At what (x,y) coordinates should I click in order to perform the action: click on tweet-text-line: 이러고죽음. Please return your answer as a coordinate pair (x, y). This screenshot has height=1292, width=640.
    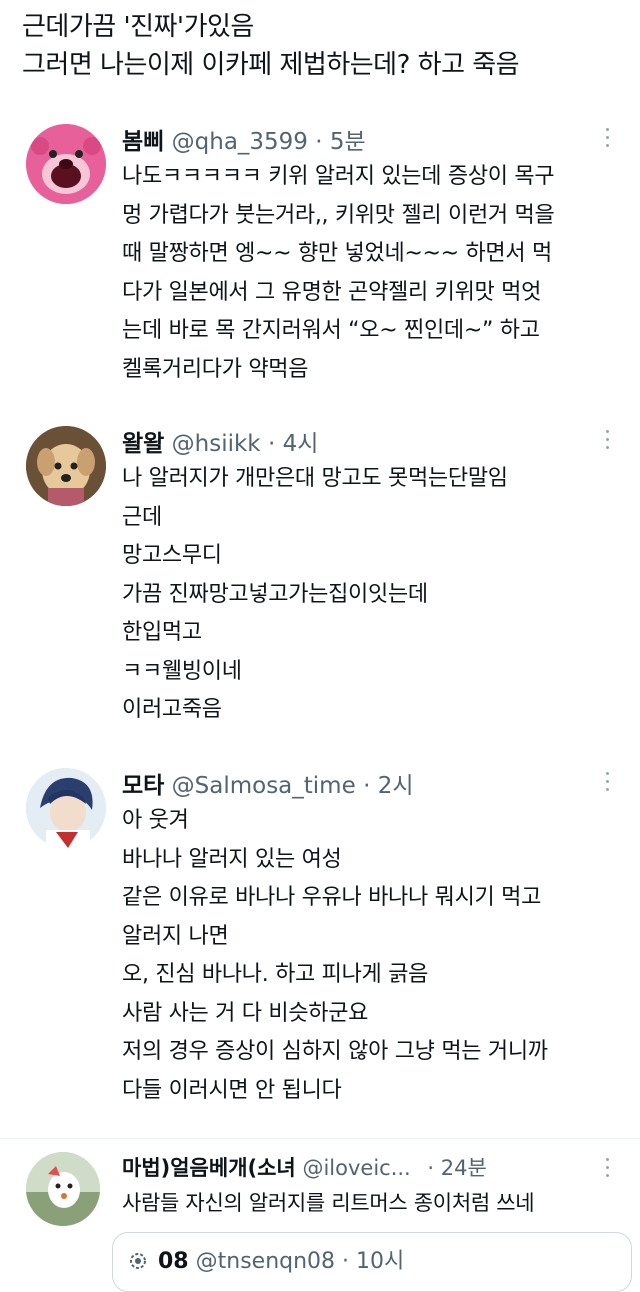
    Looking at the image, I should click on (172, 709).